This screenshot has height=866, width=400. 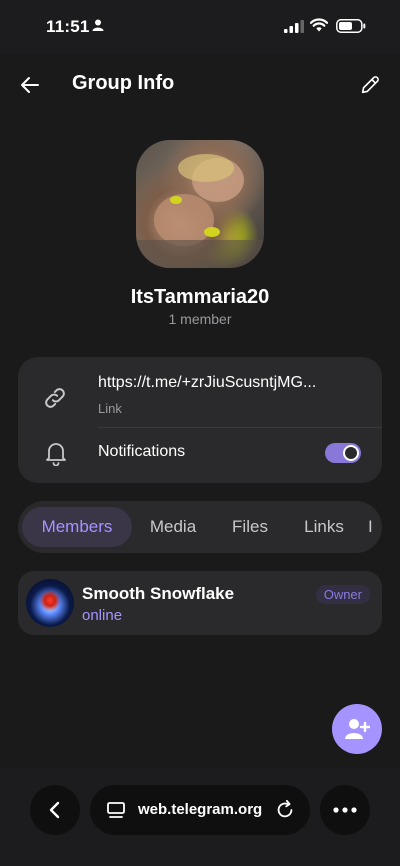 I want to click on divider, so click(x=240, y=427).